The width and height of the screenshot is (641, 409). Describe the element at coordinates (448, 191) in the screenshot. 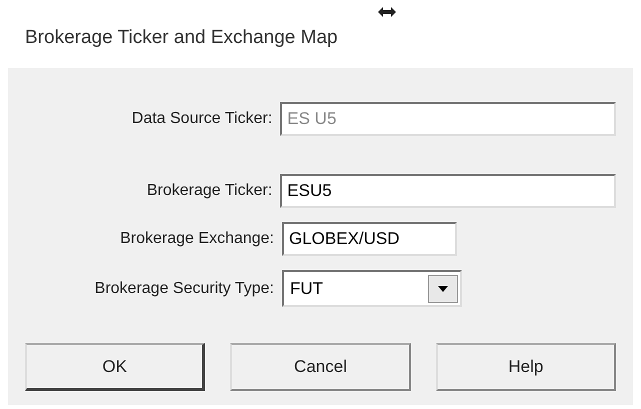

I see `text-field: ESU5` at that location.